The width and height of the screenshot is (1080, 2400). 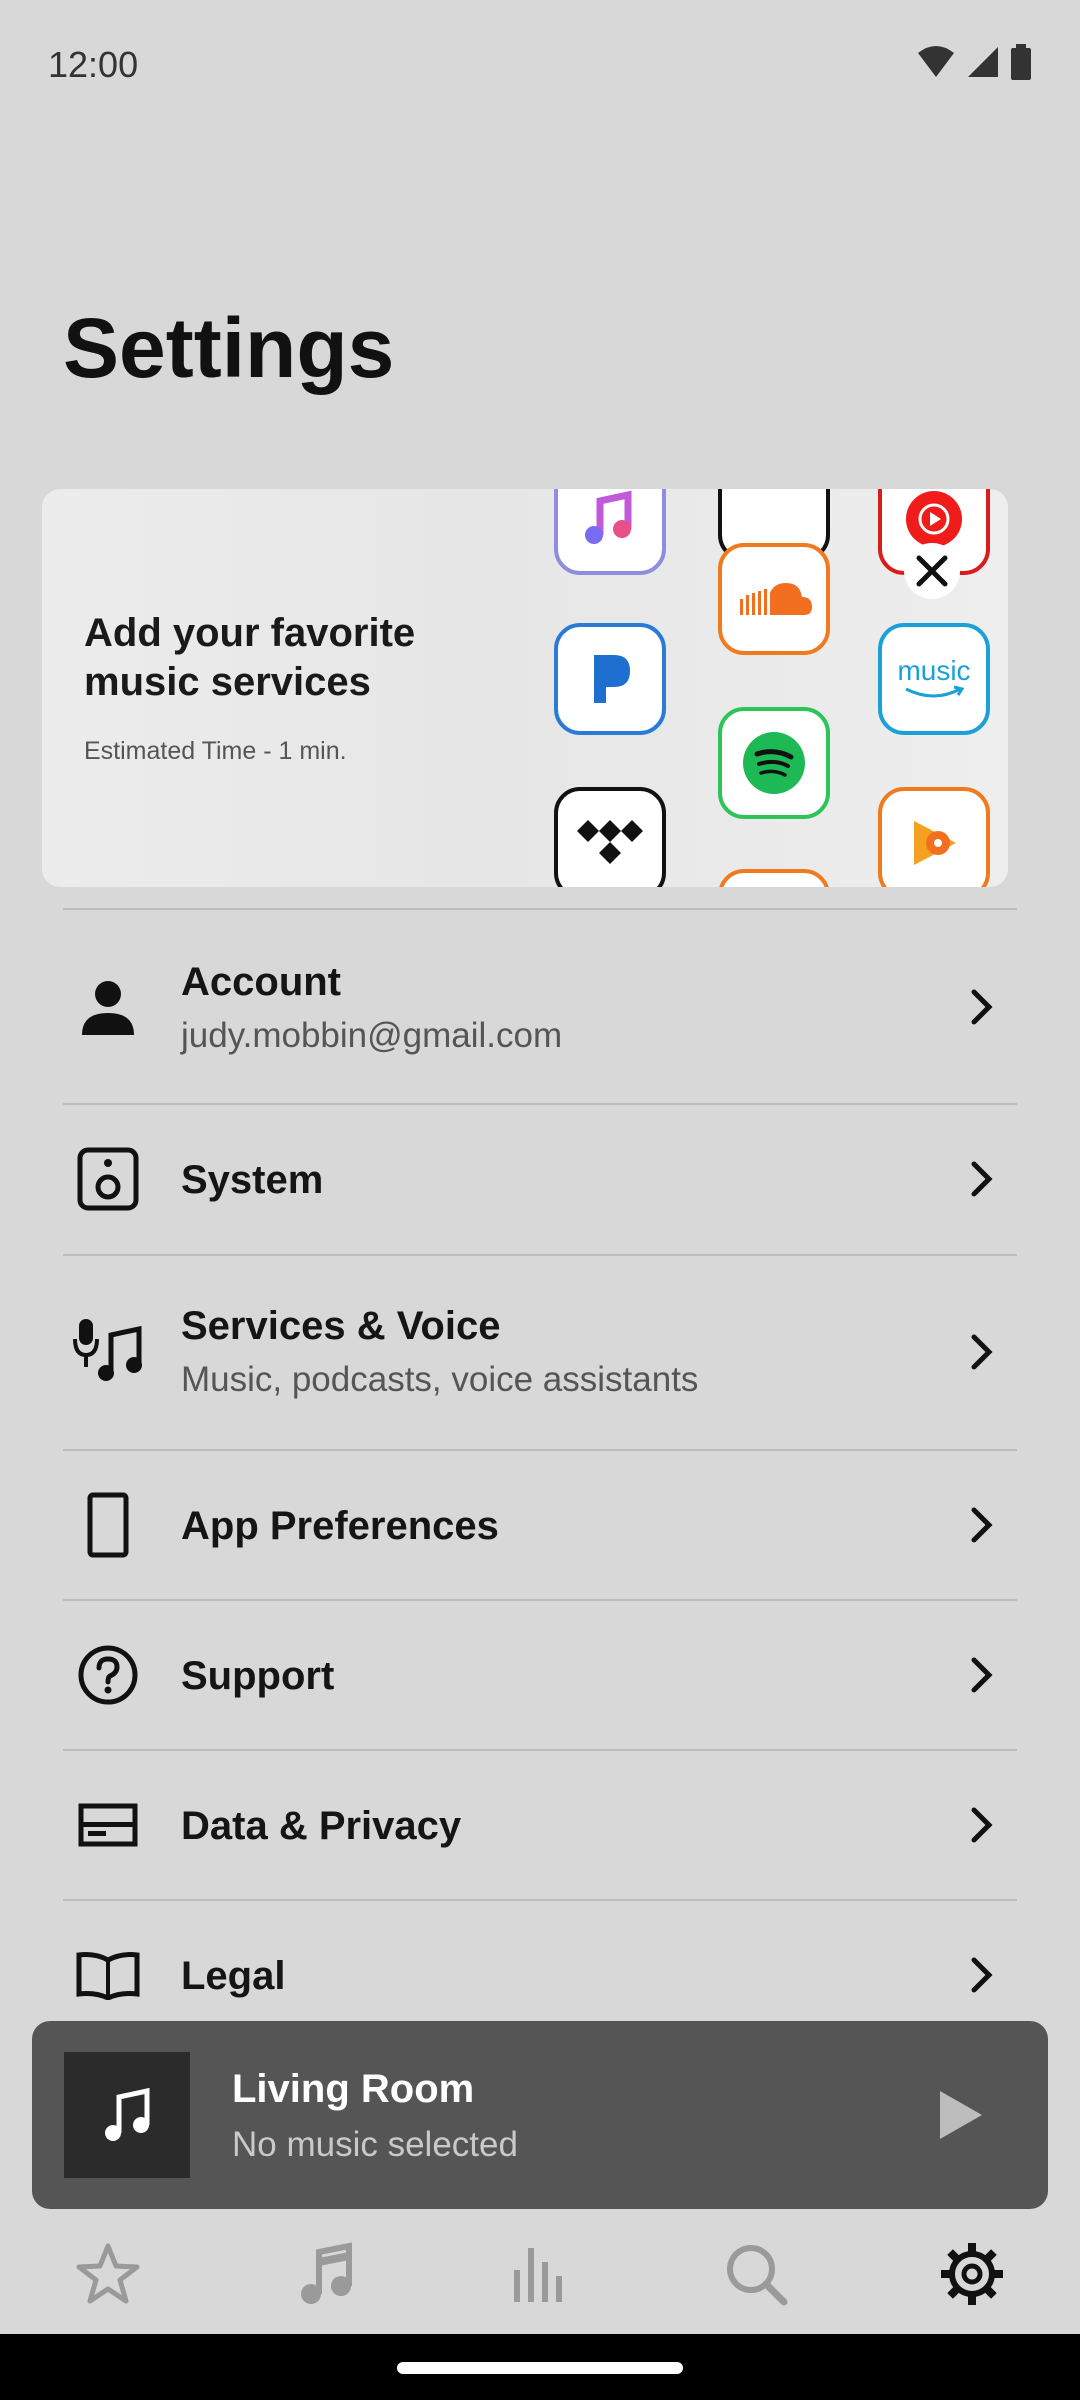 I want to click on search-icon, so click(x=757, y=2275).